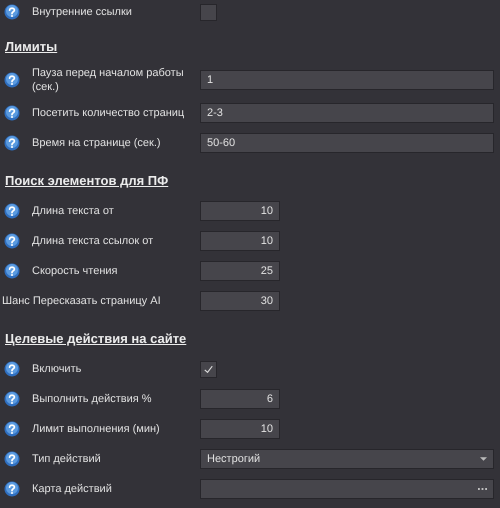 Image resolution: width=500 pixels, height=508 pixels. Describe the element at coordinates (72, 489) in the screenshot. I see `field-label: Карта действий` at that location.